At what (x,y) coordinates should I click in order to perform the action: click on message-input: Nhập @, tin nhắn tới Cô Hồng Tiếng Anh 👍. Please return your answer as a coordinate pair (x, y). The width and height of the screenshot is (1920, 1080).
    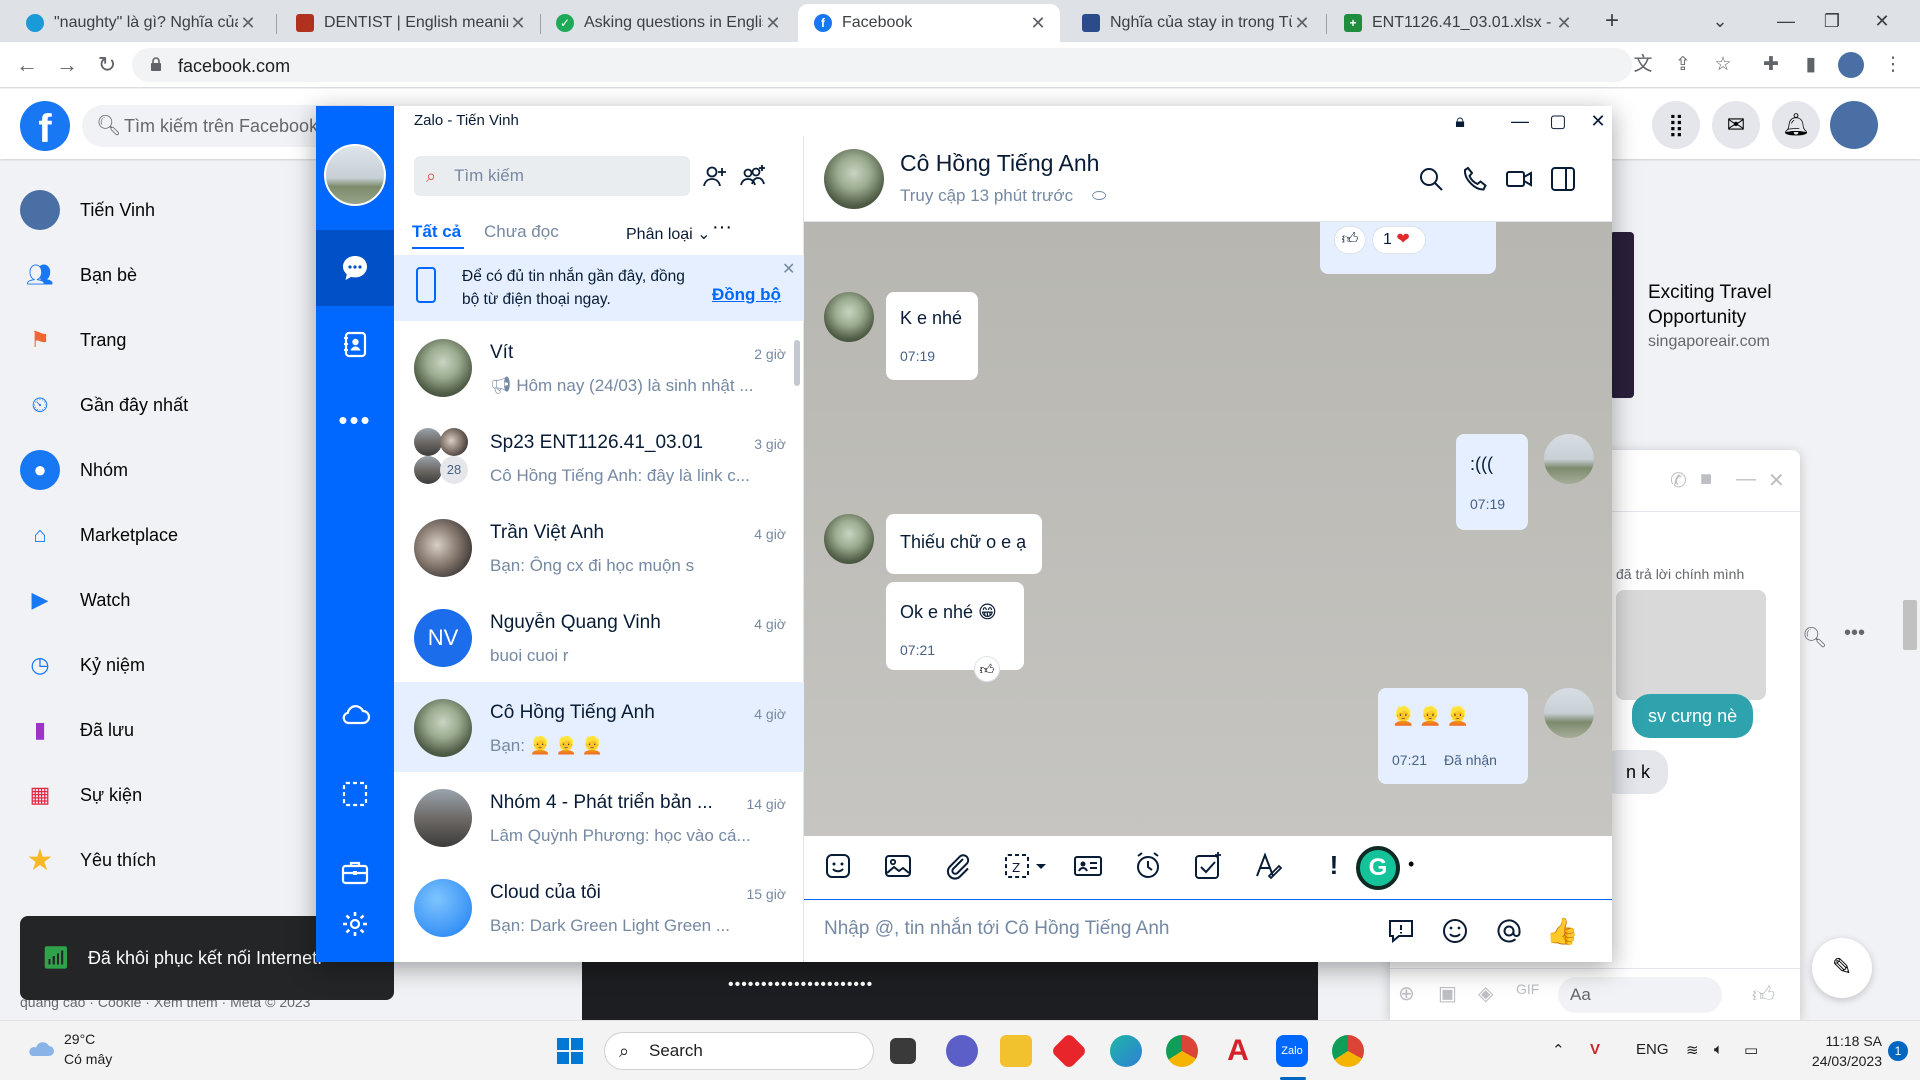
    Looking at the image, I should click on (1208, 931).